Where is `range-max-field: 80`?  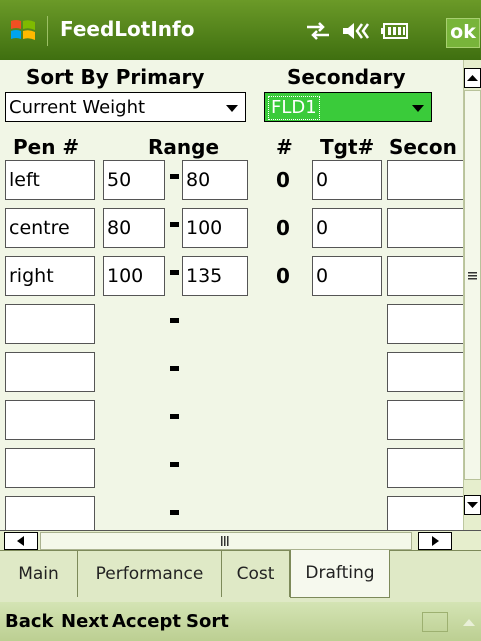 range-max-field: 80 is located at coordinates (215, 180).